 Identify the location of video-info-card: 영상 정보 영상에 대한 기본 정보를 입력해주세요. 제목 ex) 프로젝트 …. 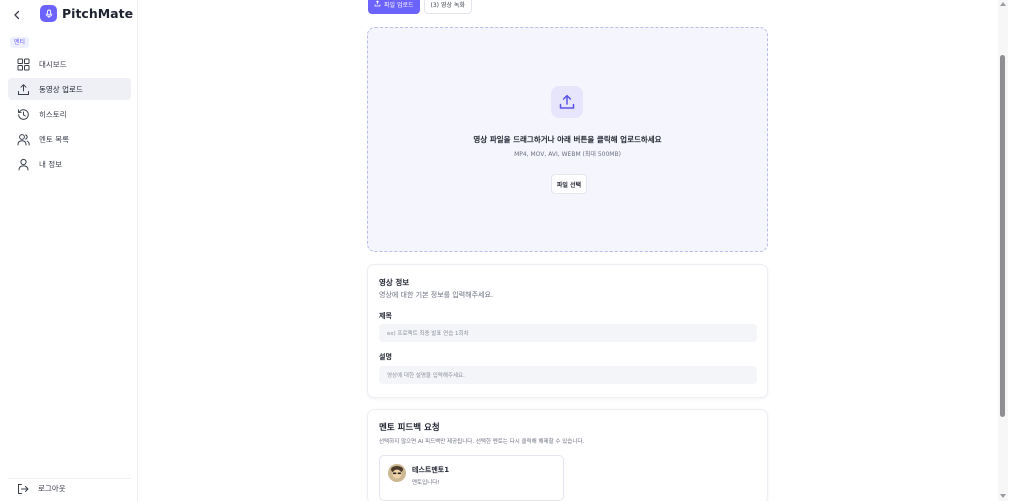
(567, 331).